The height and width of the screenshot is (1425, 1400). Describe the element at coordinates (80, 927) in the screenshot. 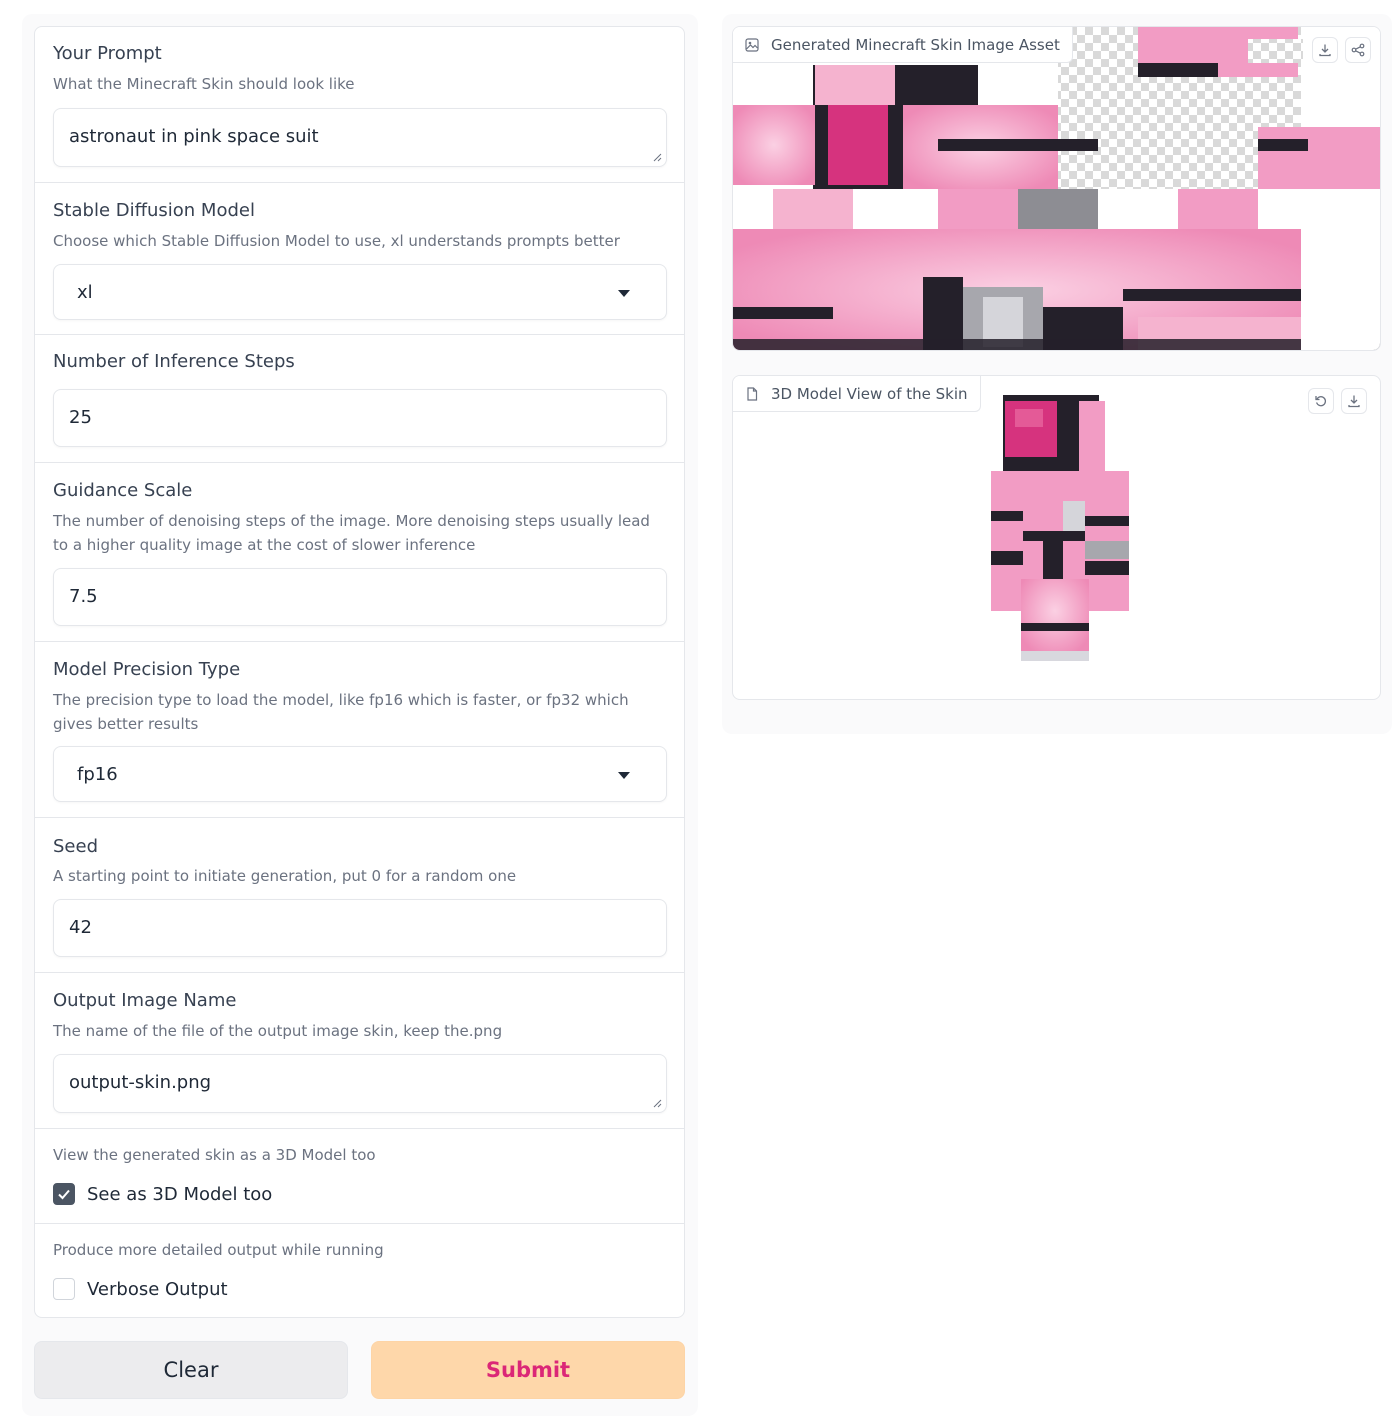

I see `seed-value: 42` at that location.